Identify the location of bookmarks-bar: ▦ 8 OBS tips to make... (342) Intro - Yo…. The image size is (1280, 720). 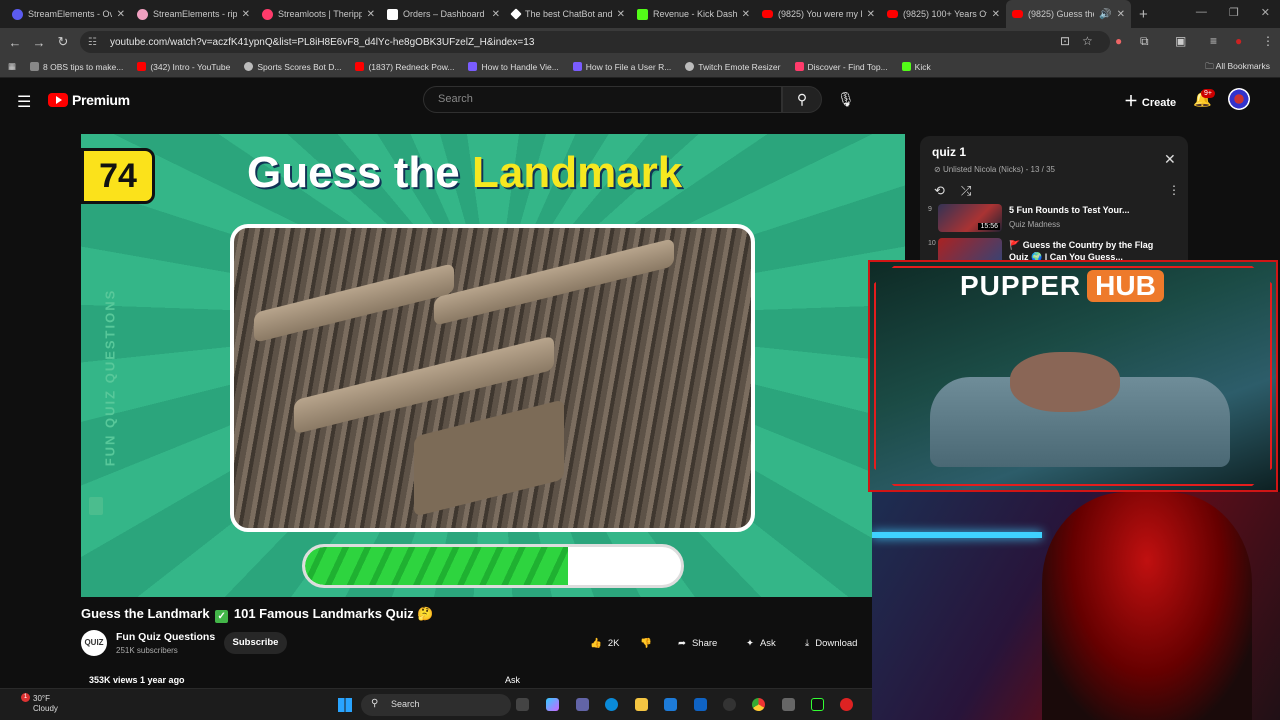
(640, 67).